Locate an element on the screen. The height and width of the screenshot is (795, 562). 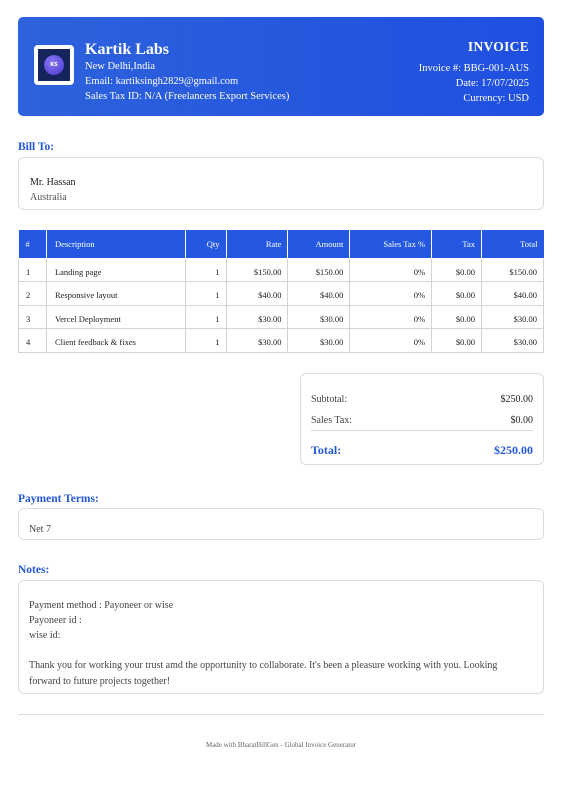
cell-total: $150.00 is located at coordinates (512, 269).